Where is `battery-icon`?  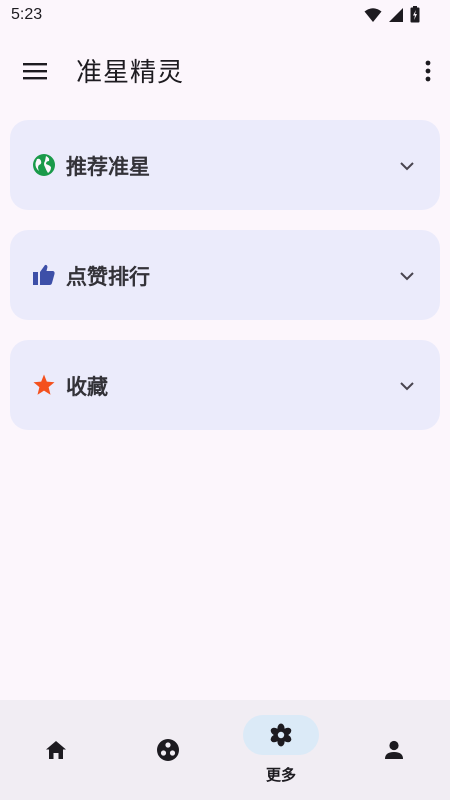 battery-icon is located at coordinates (415, 14).